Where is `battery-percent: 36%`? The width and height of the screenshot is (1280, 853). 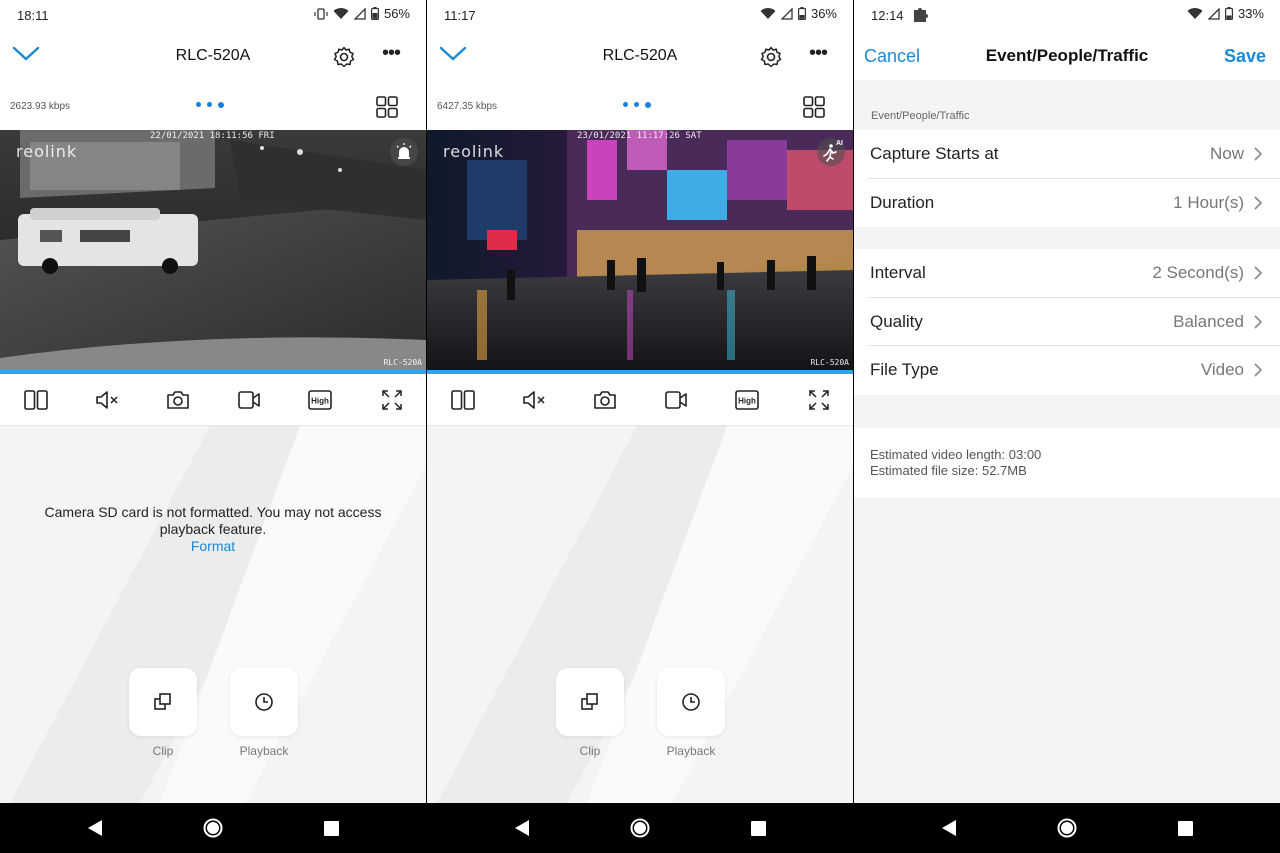
battery-percent: 36% is located at coordinates (823, 13).